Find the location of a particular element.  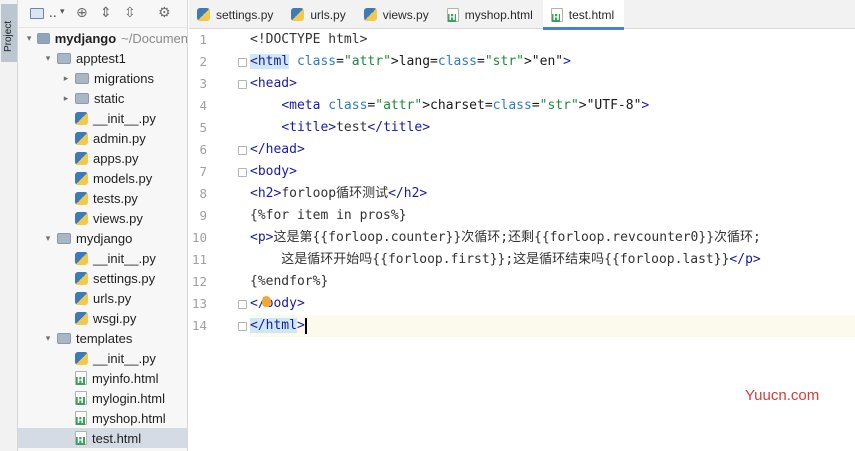

line-number: 8 is located at coordinates (203, 193).